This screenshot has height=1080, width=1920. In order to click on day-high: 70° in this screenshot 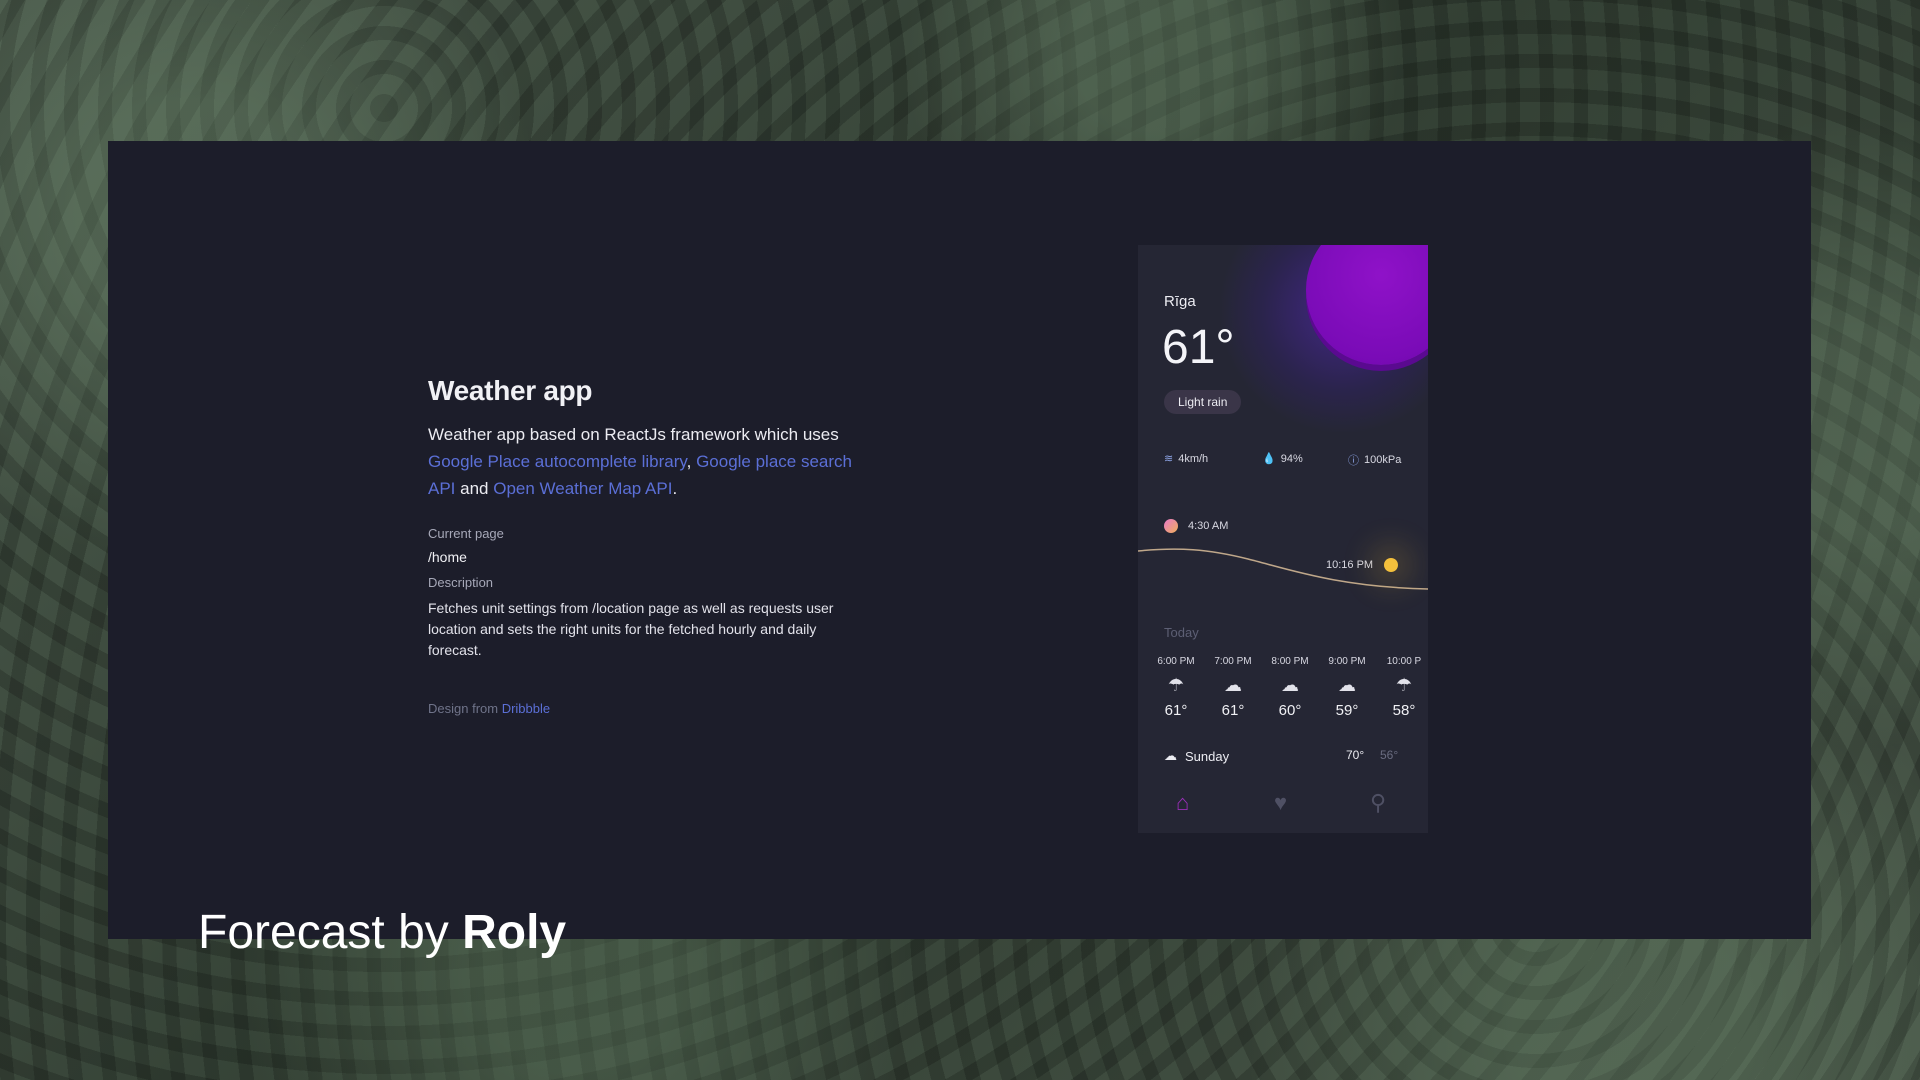, I will do `click(1355, 755)`.